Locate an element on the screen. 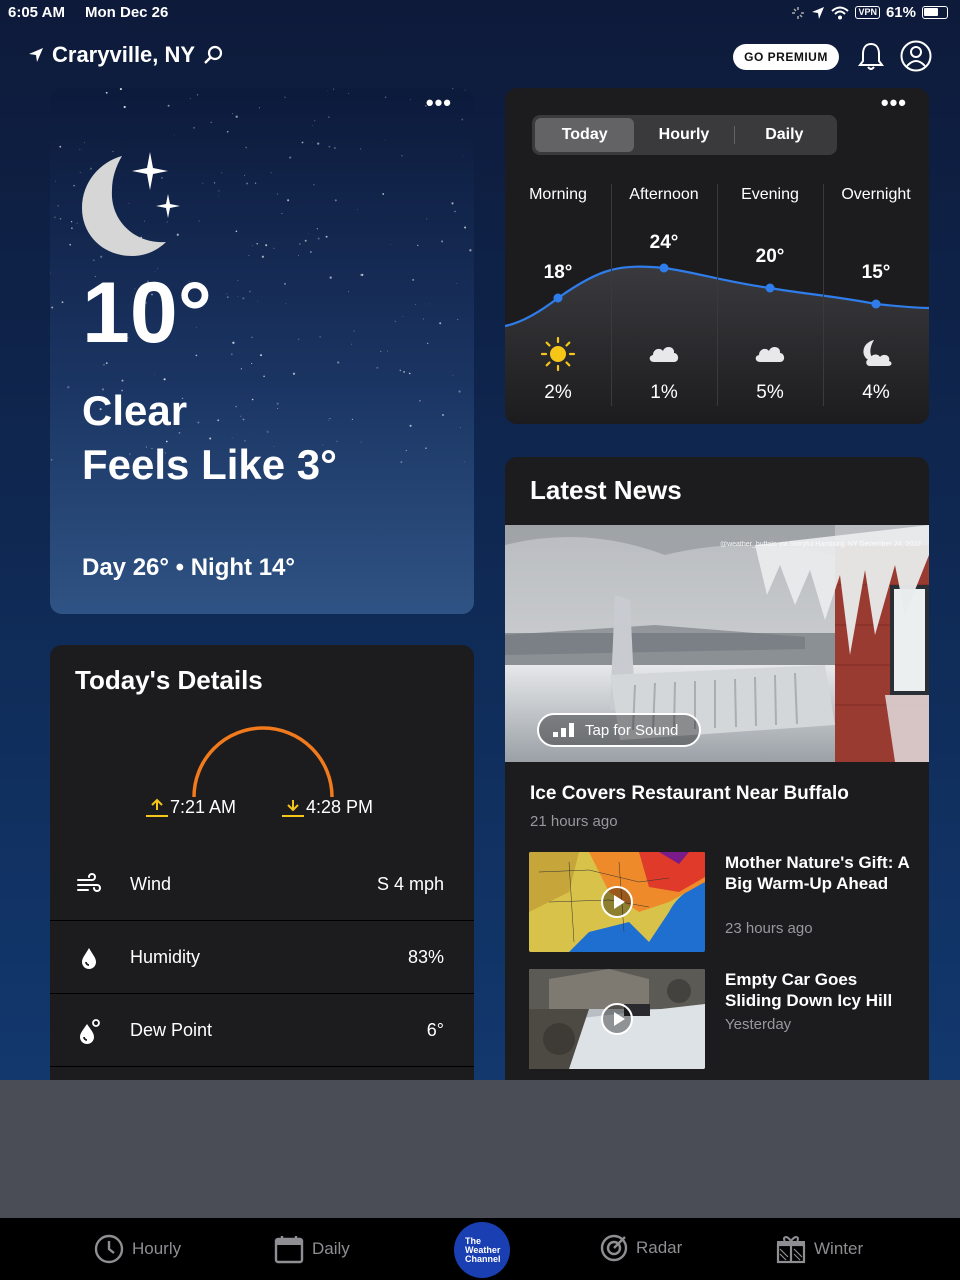 The width and height of the screenshot is (960, 1280). cloud-icon is located at coordinates (770, 354).